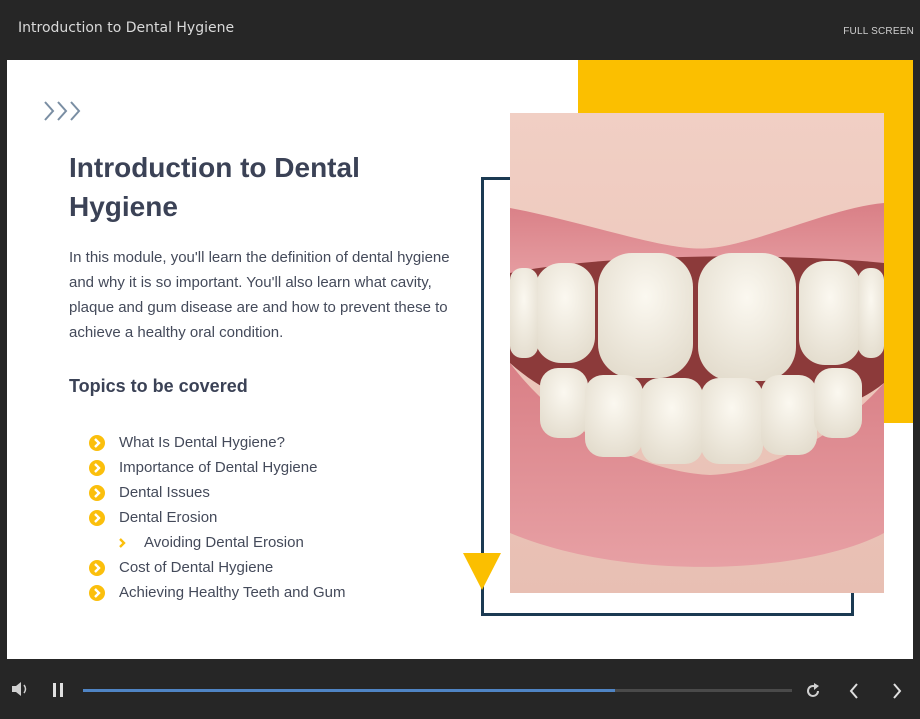 This screenshot has width=920, height=719. Describe the element at coordinates (232, 592) in the screenshot. I see `topic-label: Achieving Healthy Teeth and Gum` at that location.